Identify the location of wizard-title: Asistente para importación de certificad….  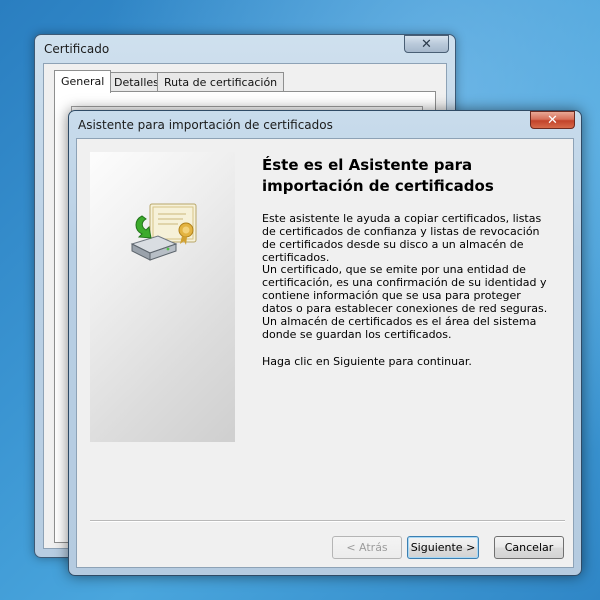
(205, 125).